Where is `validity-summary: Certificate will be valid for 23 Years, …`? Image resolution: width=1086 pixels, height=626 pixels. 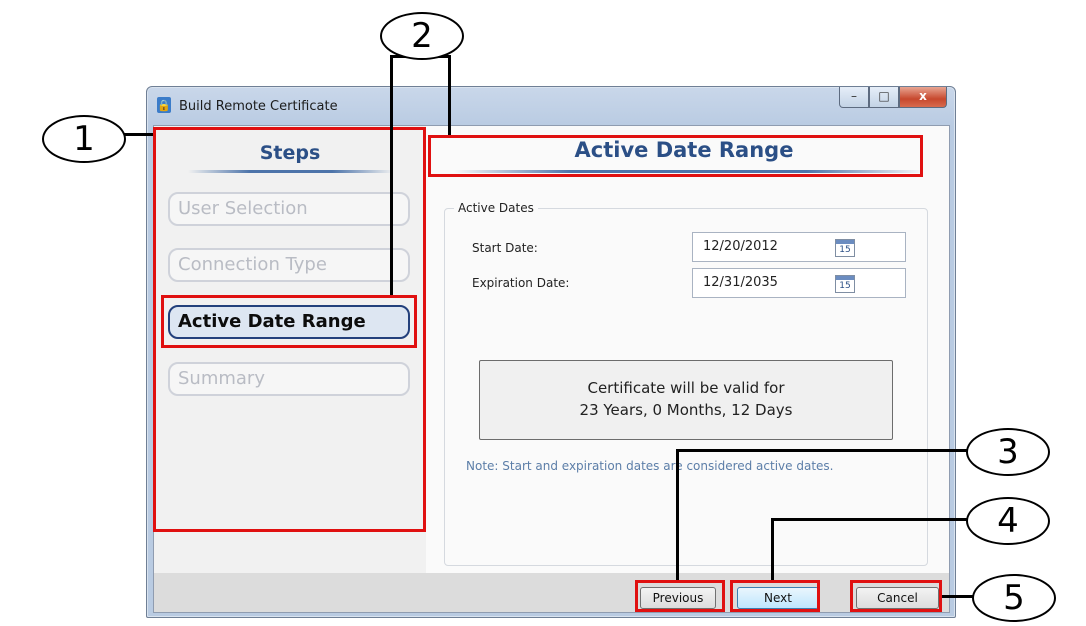
validity-summary: Certificate will be valid for 23 Years, … is located at coordinates (686, 400).